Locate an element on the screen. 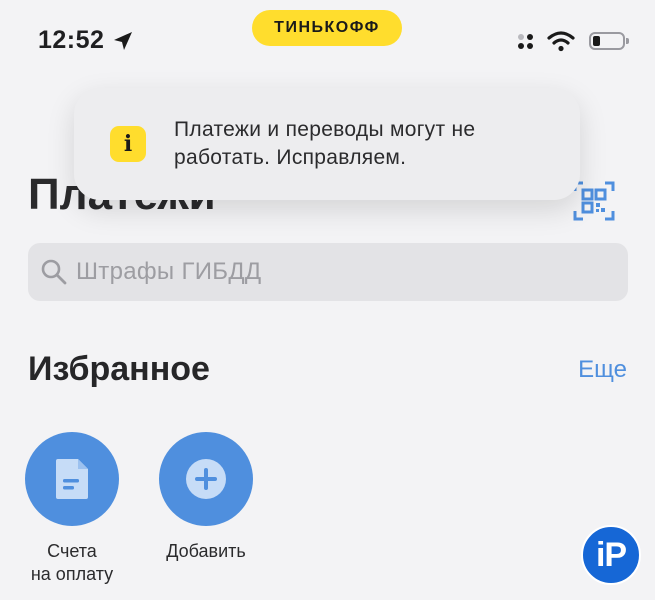  favorite-invoices: Счета на оплату is located at coordinates (72, 509).